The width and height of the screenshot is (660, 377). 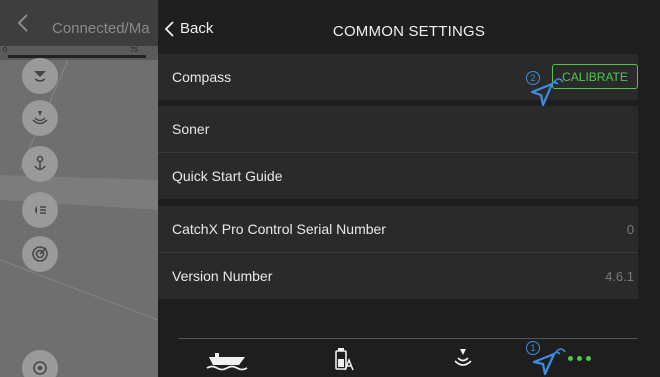 I want to click on quick-start-label: Quick Start Guide, so click(x=227, y=176).